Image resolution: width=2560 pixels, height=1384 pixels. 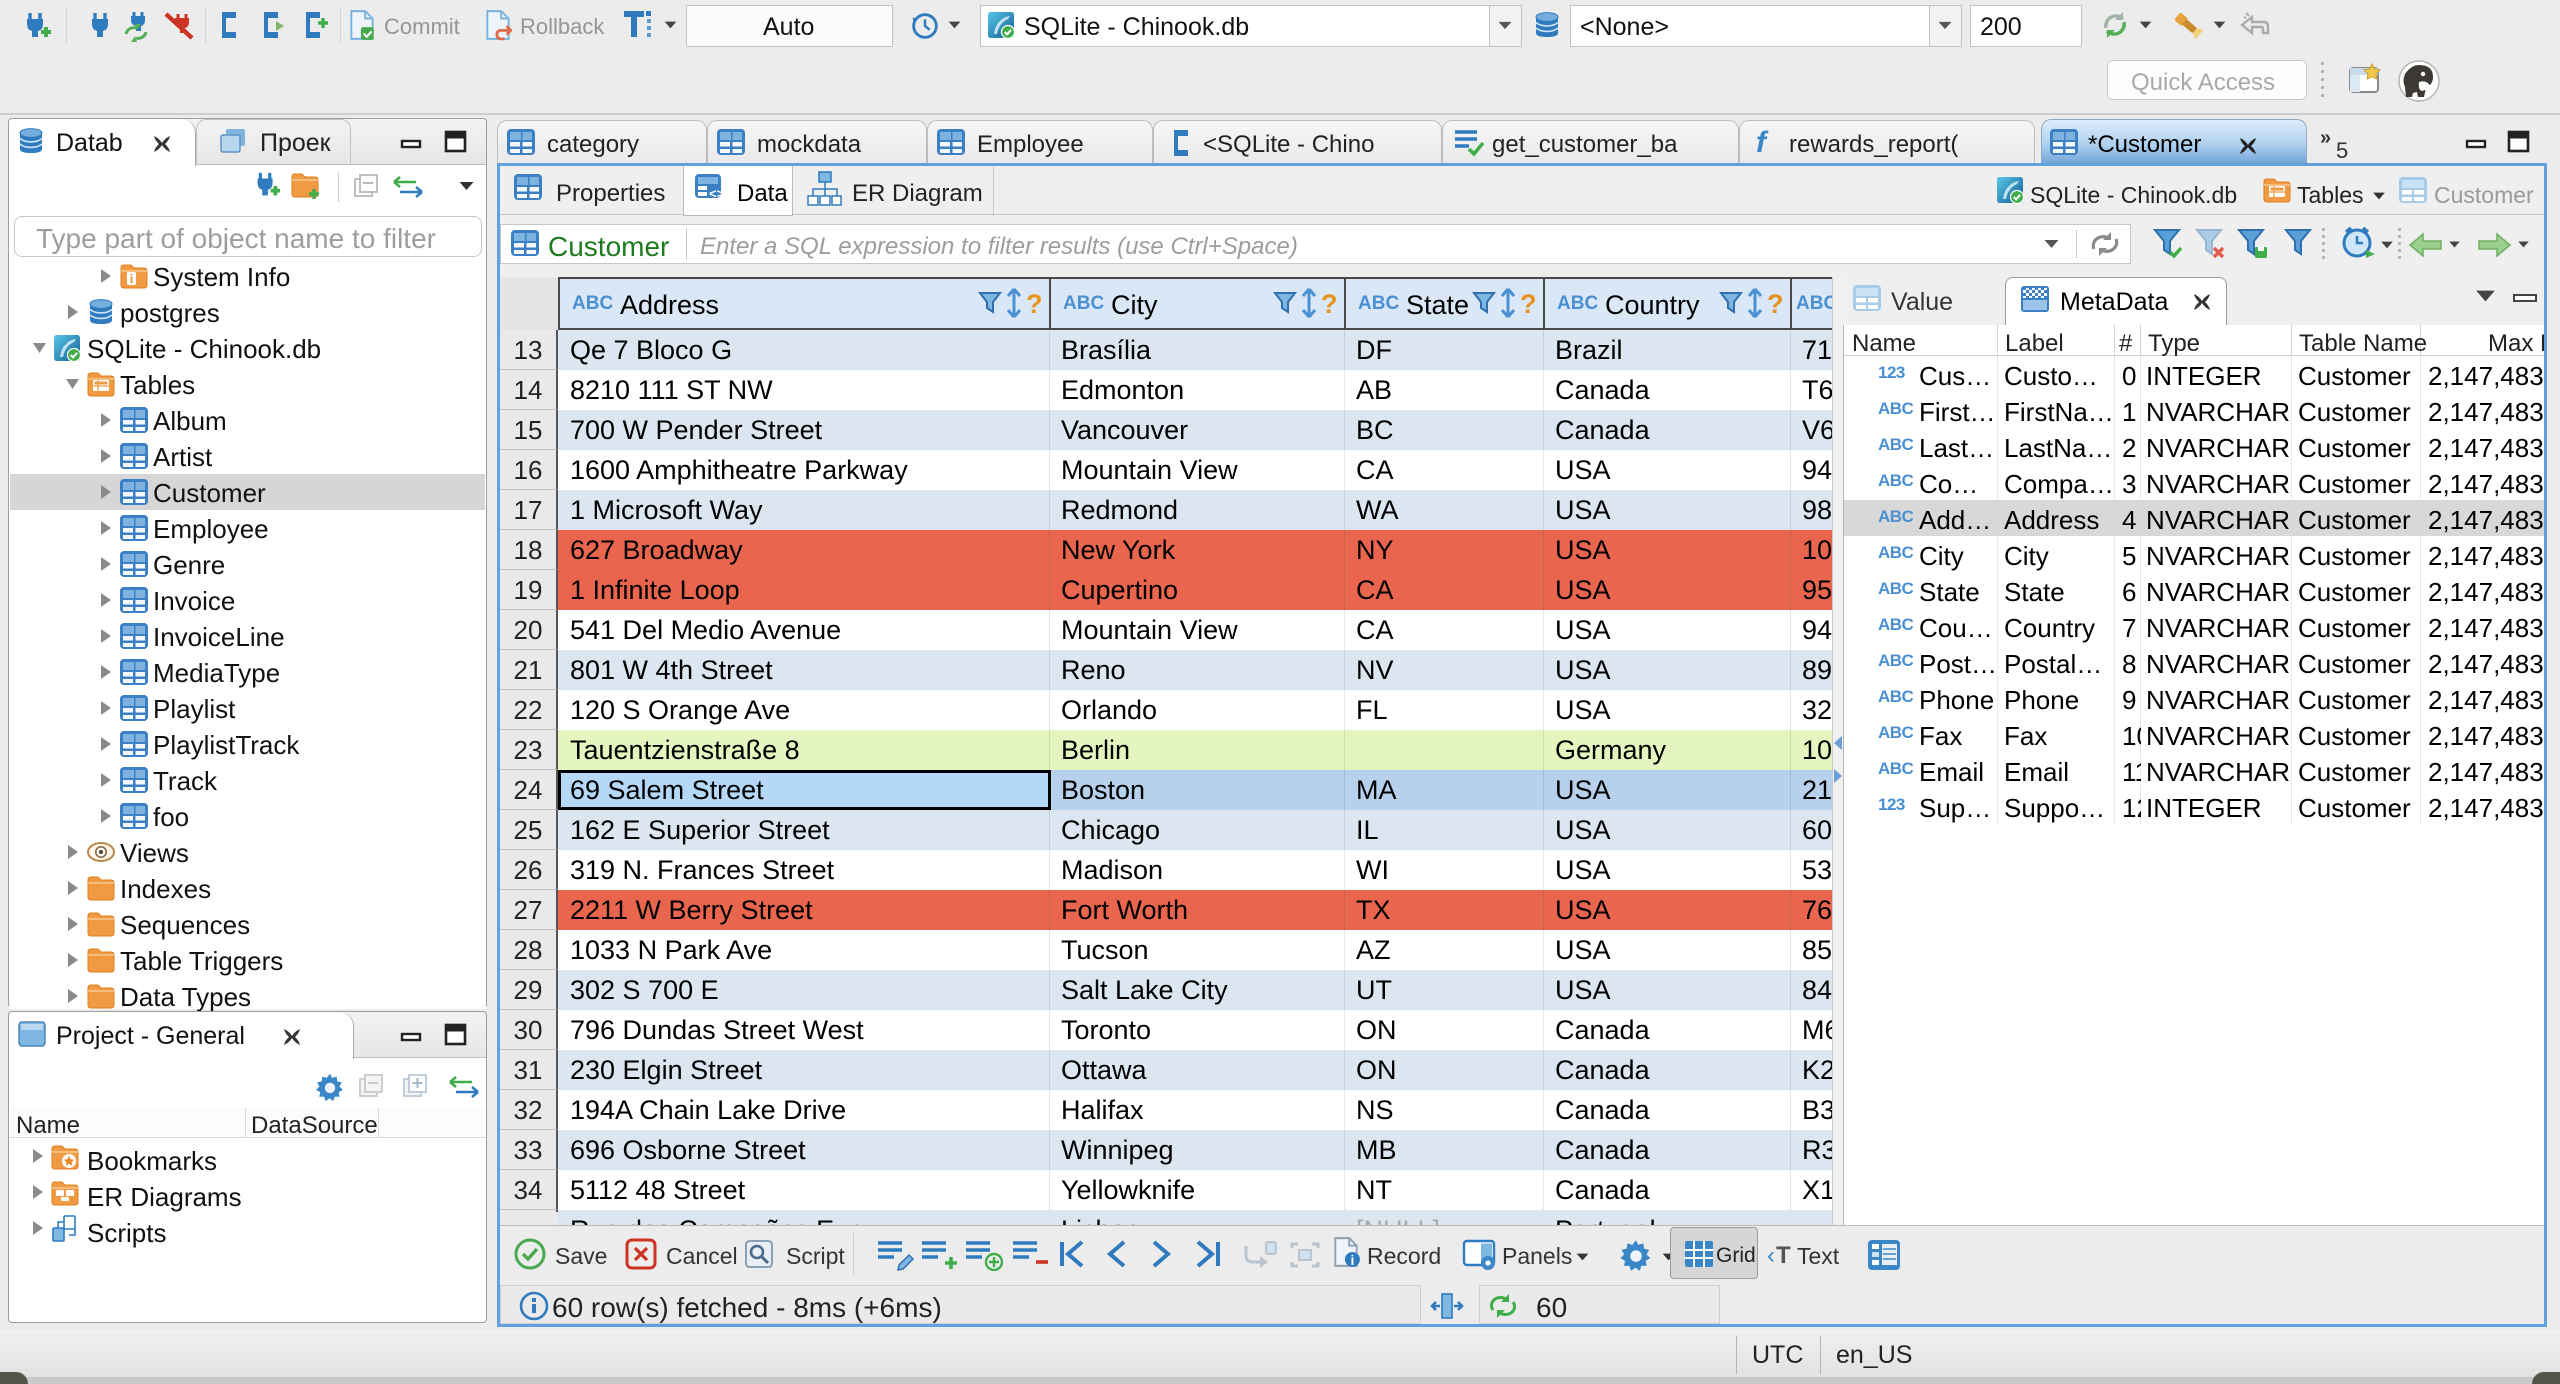 What do you see at coordinates (1762, 142) in the screenshot?
I see `svg-text: f` at bounding box center [1762, 142].